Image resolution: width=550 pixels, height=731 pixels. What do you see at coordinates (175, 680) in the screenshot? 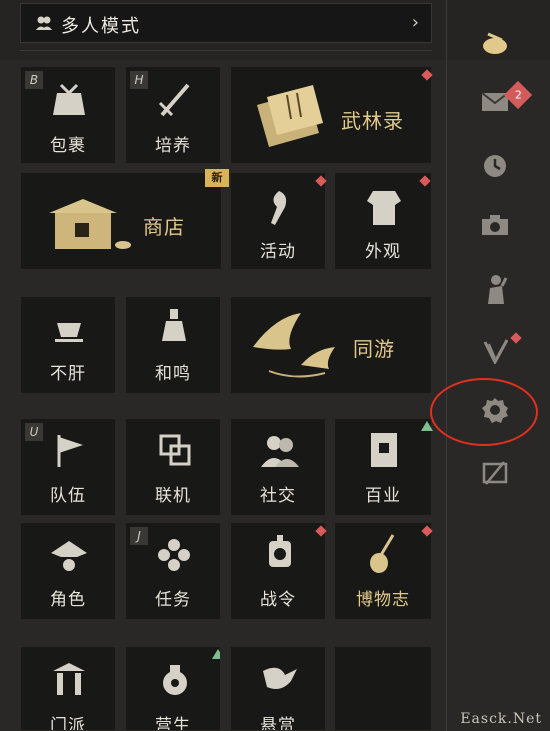
I see `money-bag-icon` at bounding box center [175, 680].